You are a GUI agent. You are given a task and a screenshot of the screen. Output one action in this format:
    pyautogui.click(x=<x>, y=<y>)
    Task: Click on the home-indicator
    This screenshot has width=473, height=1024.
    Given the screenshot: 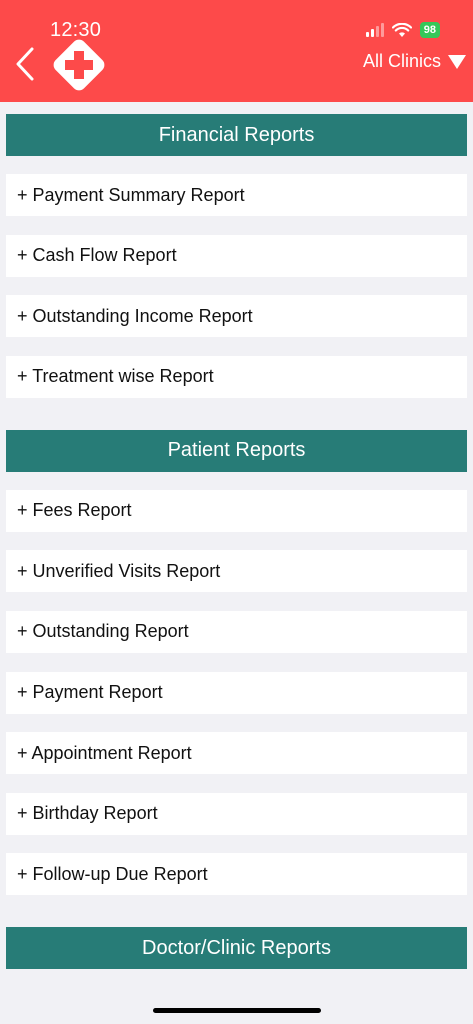 What is the action you would take?
    pyautogui.click(x=237, y=1010)
    